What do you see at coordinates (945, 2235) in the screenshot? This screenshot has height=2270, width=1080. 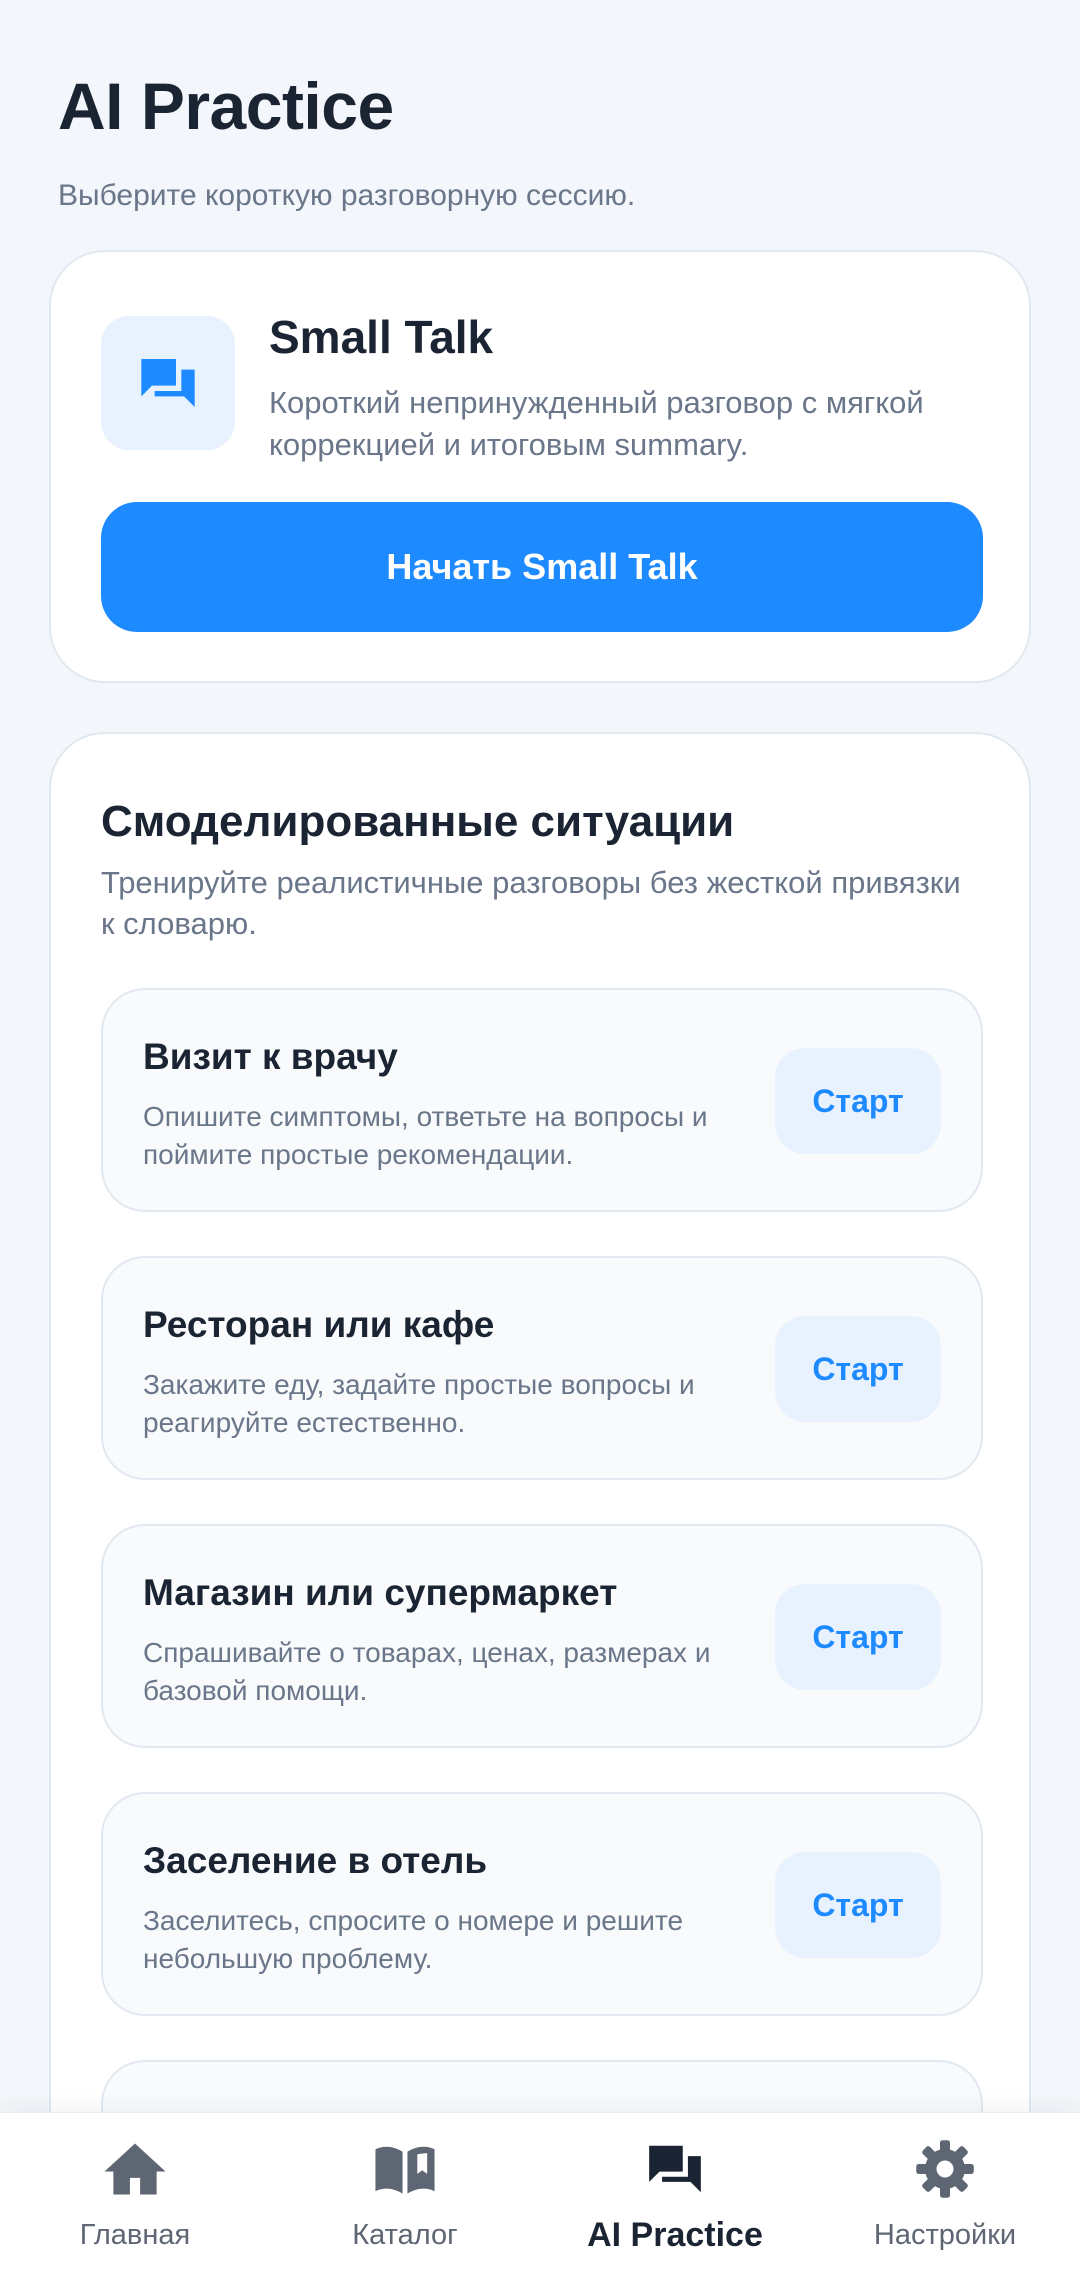 I see `nav-label: Настройки` at bounding box center [945, 2235].